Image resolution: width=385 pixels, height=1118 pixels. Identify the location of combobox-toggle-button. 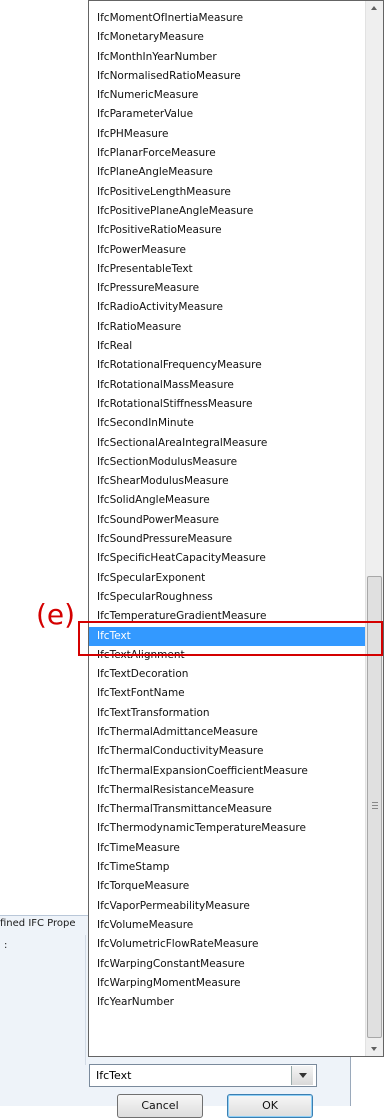
(302, 1075).